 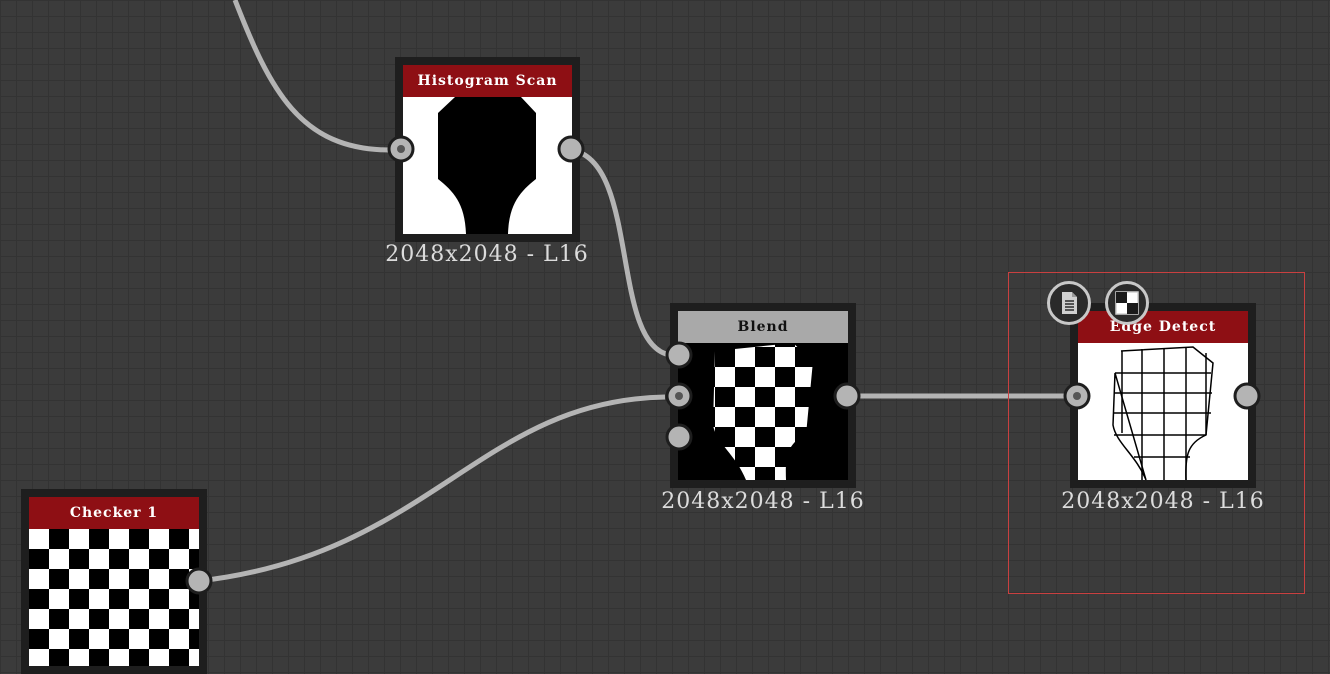 What do you see at coordinates (1163, 501) in the screenshot?
I see `node-edge-detect-caption: 2048x2048 - L16` at bounding box center [1163, 501].